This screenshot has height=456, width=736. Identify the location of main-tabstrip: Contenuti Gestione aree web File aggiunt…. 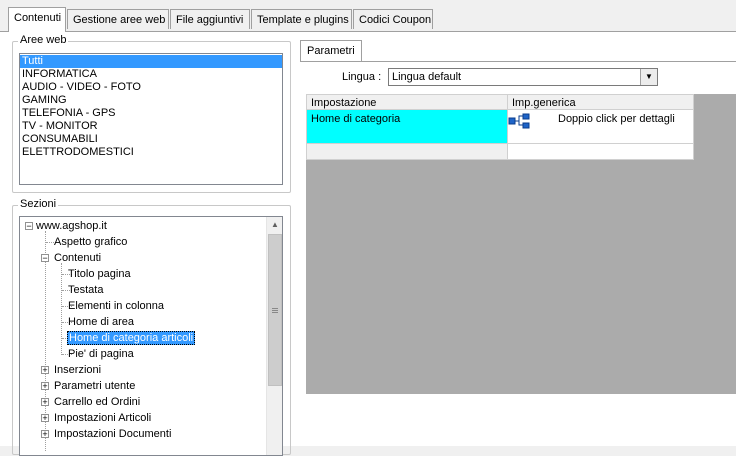
(368, 16).